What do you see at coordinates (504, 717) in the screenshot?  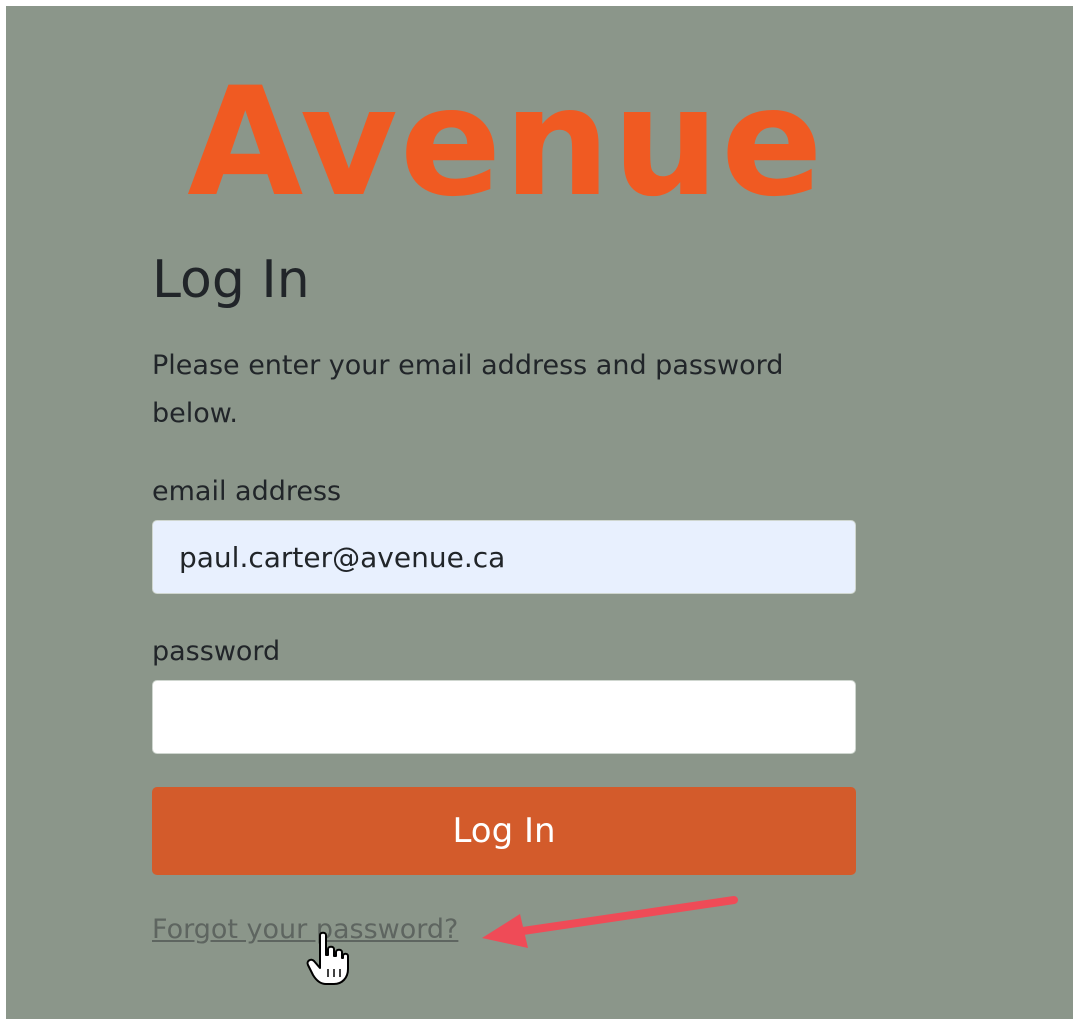 I see `password-field` at bounding box center [504, 717].